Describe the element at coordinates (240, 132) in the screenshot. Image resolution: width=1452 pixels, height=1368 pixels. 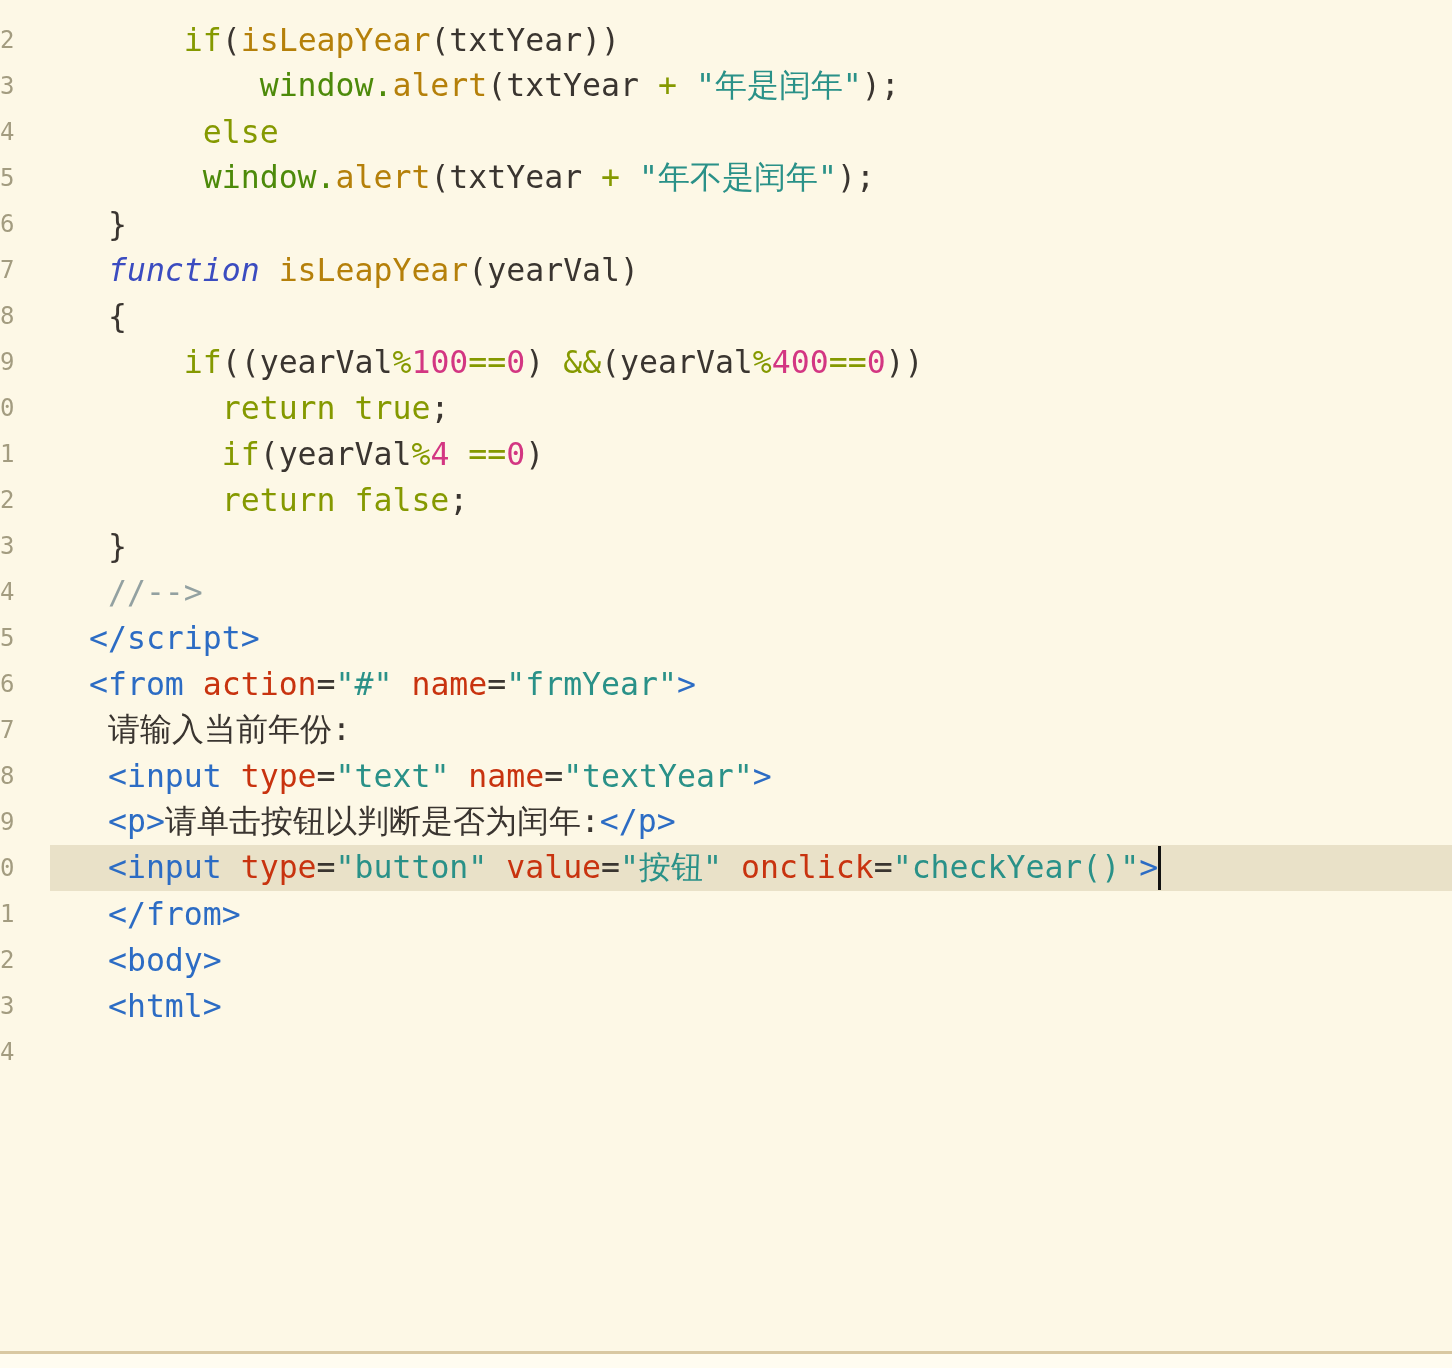
I see `code-line: else` at that location.